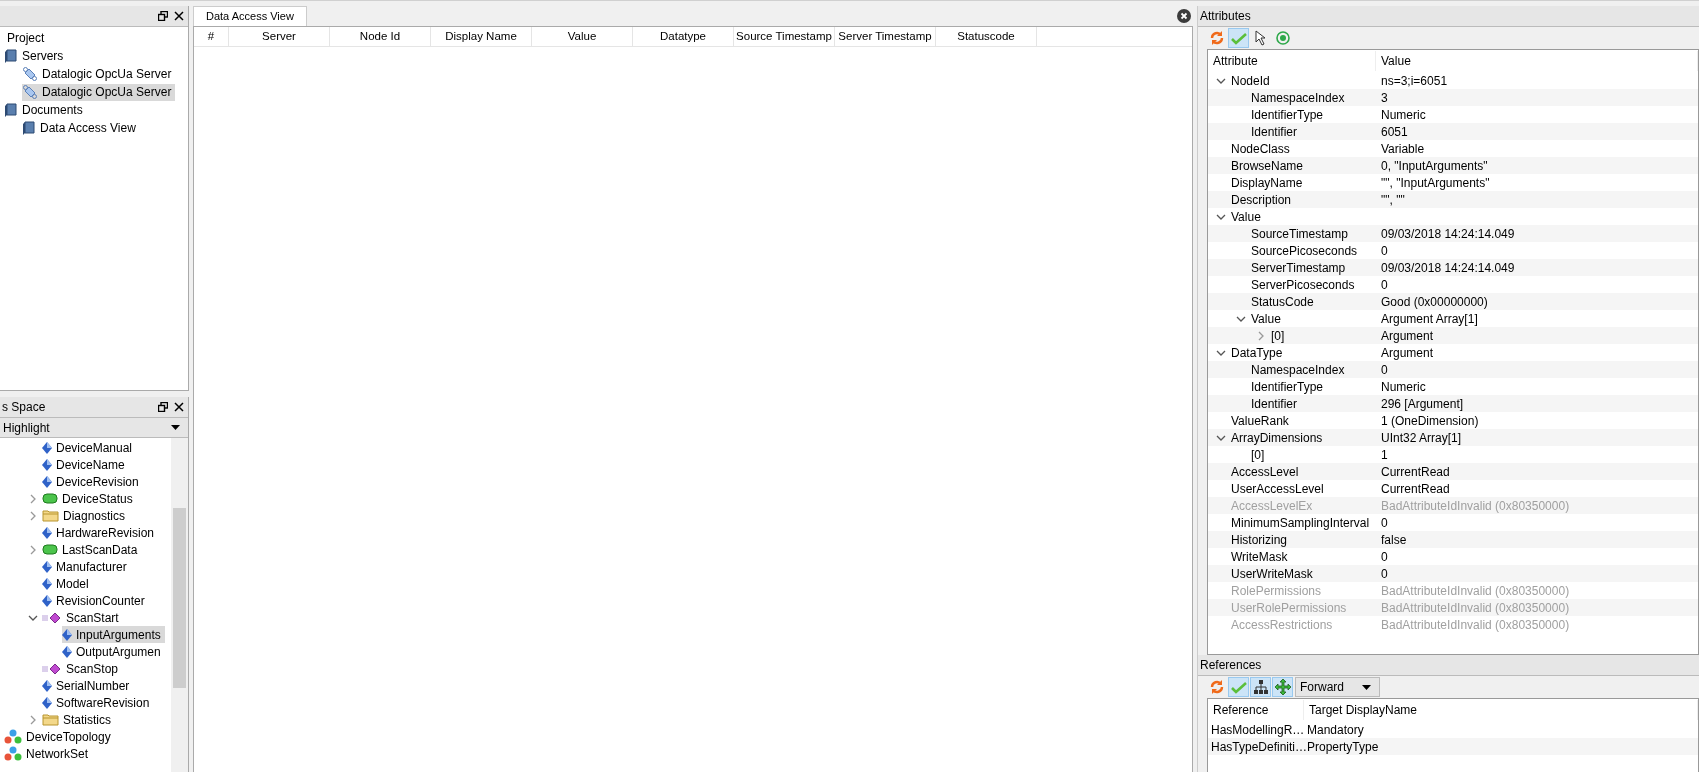 The width and height of the screenshot is (1699, 772). Describe the element at coordinates (1265, 471) in the screenshot. I see `attribute-name: AccessLevel` at that location.